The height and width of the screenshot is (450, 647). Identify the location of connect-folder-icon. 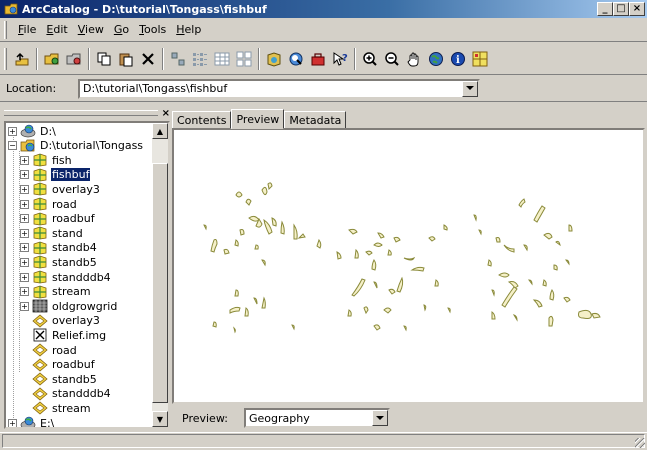
(52, 59).